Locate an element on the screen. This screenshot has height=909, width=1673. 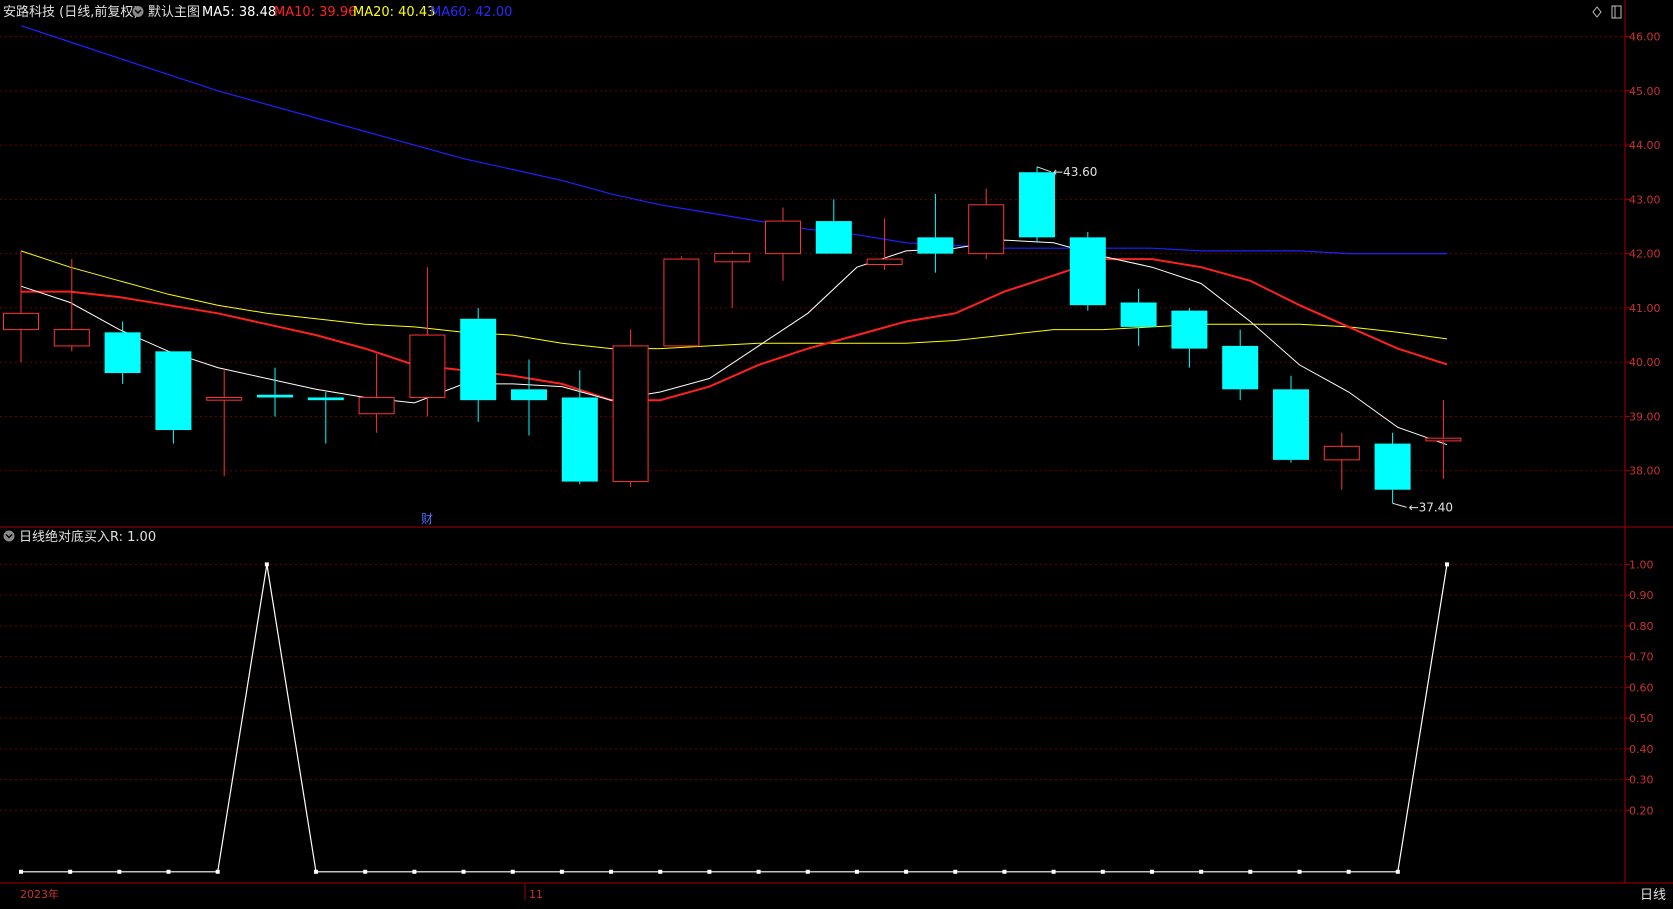
indicator-axis: 0.20 0.30 0.40 0.50 0.60 0.70 0.80 0.90 1.00 is located at coordinates (1639, 687).